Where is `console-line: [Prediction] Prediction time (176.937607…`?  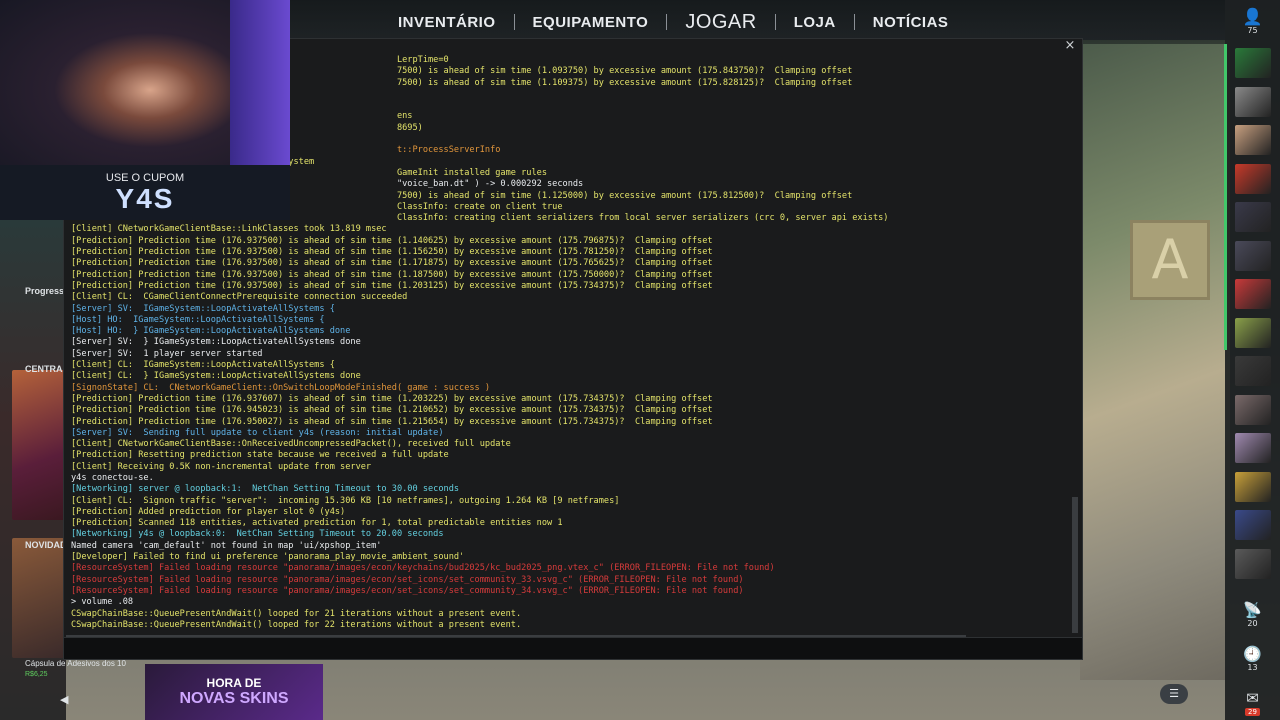
console-line: [Prediction] Prediction time (176.937607… is located at coordinates (392, 398).